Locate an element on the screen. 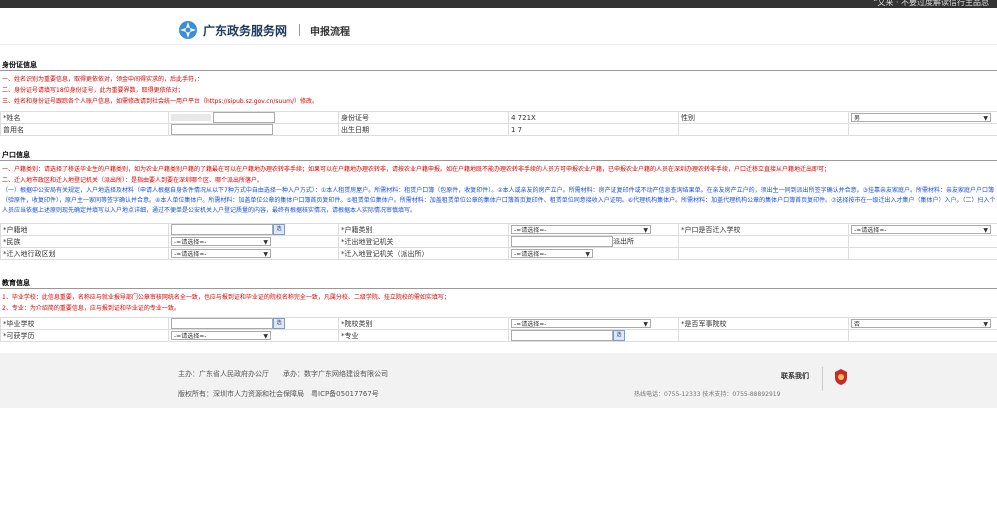  school-label: *毕业学校 is located at coordinates (84, 323).